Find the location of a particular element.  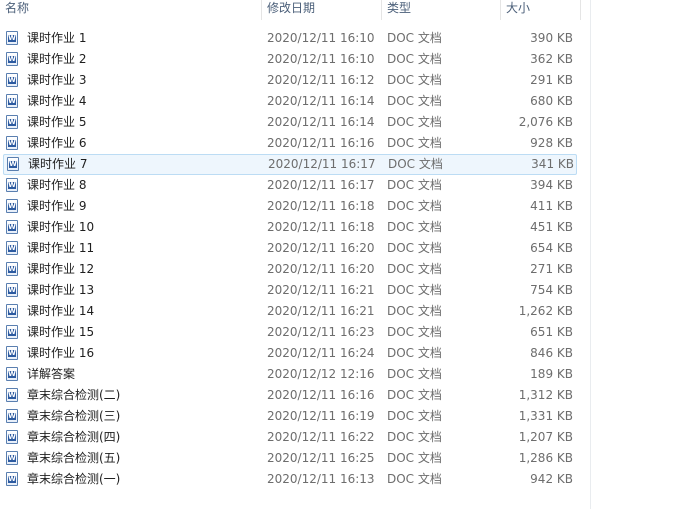

column-header-date-modified: 修改日期 is located at coordinates (322, 10).